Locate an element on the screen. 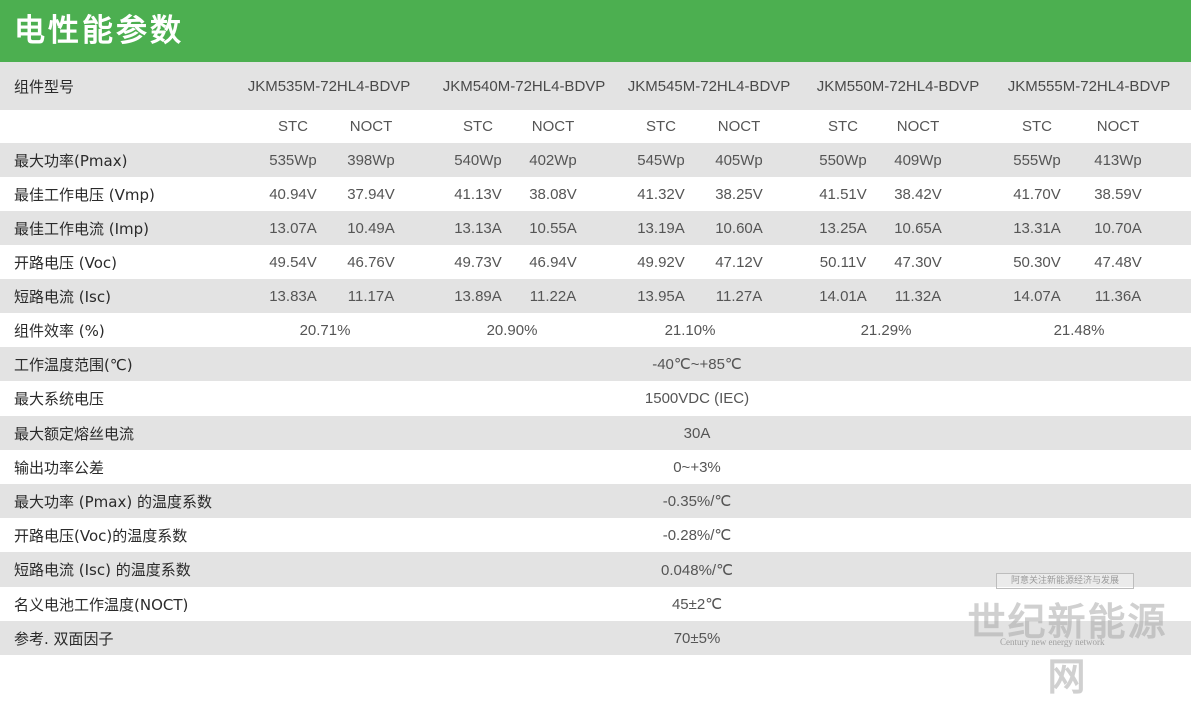 Image resolution: width=1191 pixels, height=701 pixels. noct-value: 38.42V is located at coordinates (918, 194).